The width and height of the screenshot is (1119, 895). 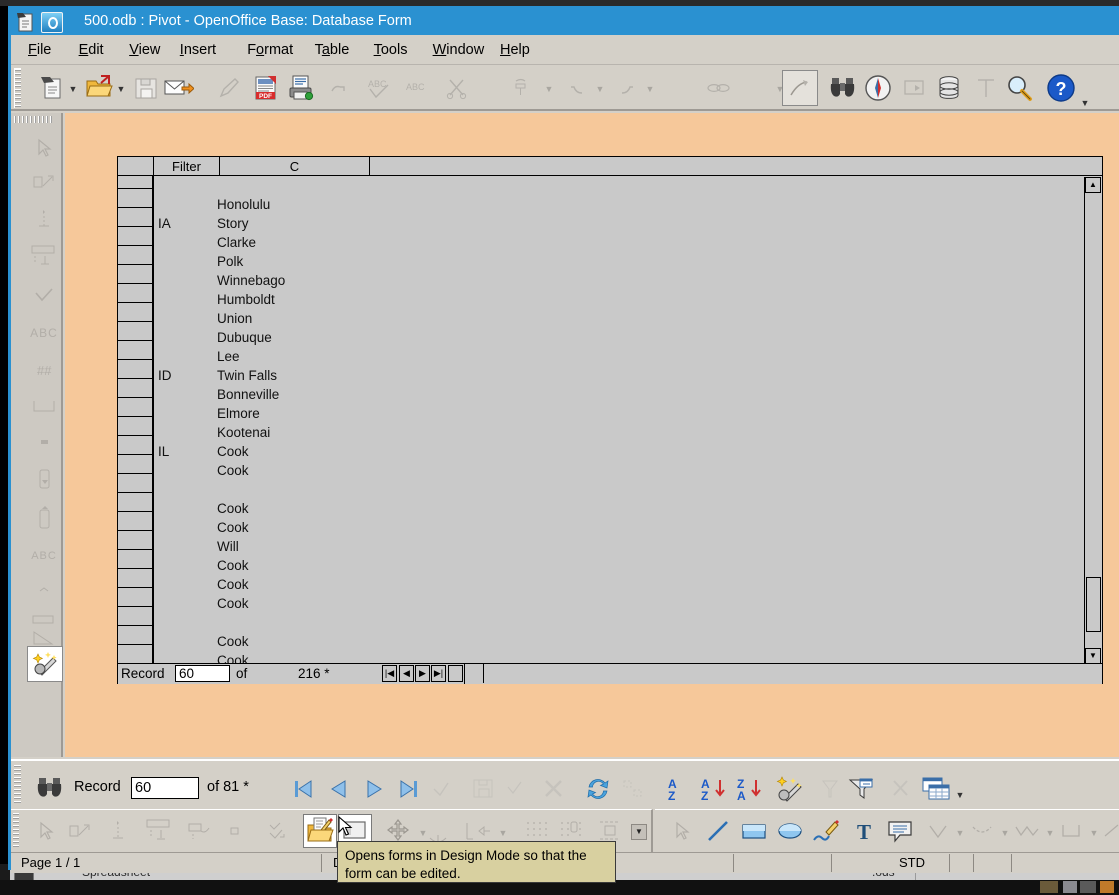 What do you see at coordinates (243, 204) in the screenshot?
I see `grid-cell-c: Honolulu` at bounding box center [243, 204].